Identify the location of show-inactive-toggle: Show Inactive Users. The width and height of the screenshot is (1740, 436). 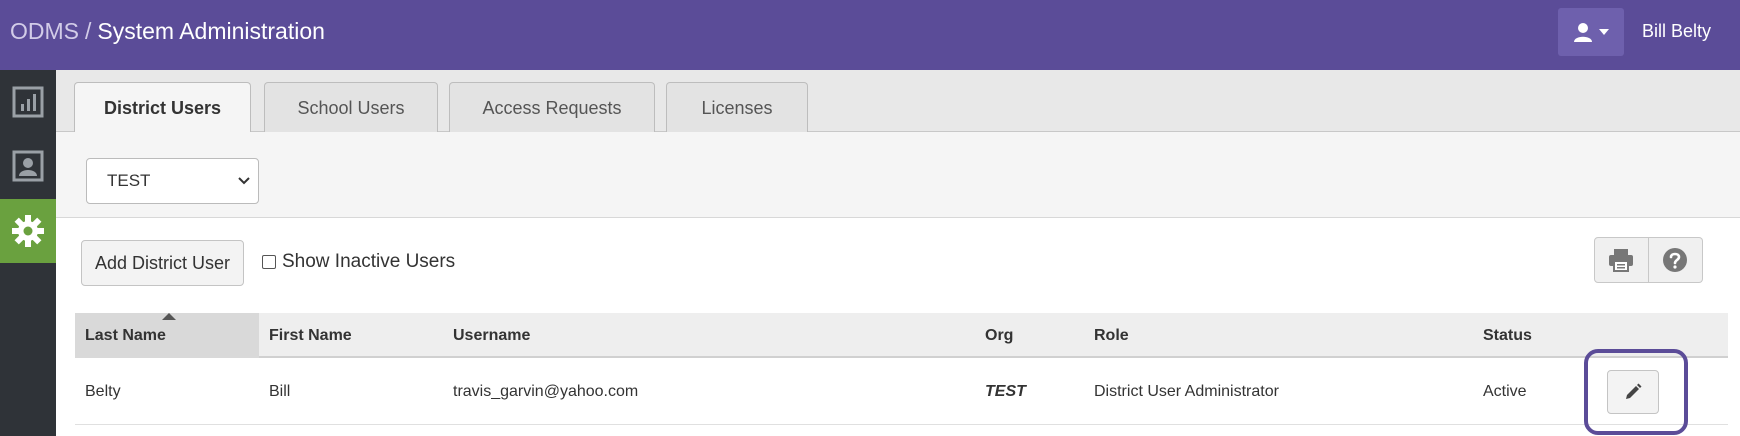
(358, 262).